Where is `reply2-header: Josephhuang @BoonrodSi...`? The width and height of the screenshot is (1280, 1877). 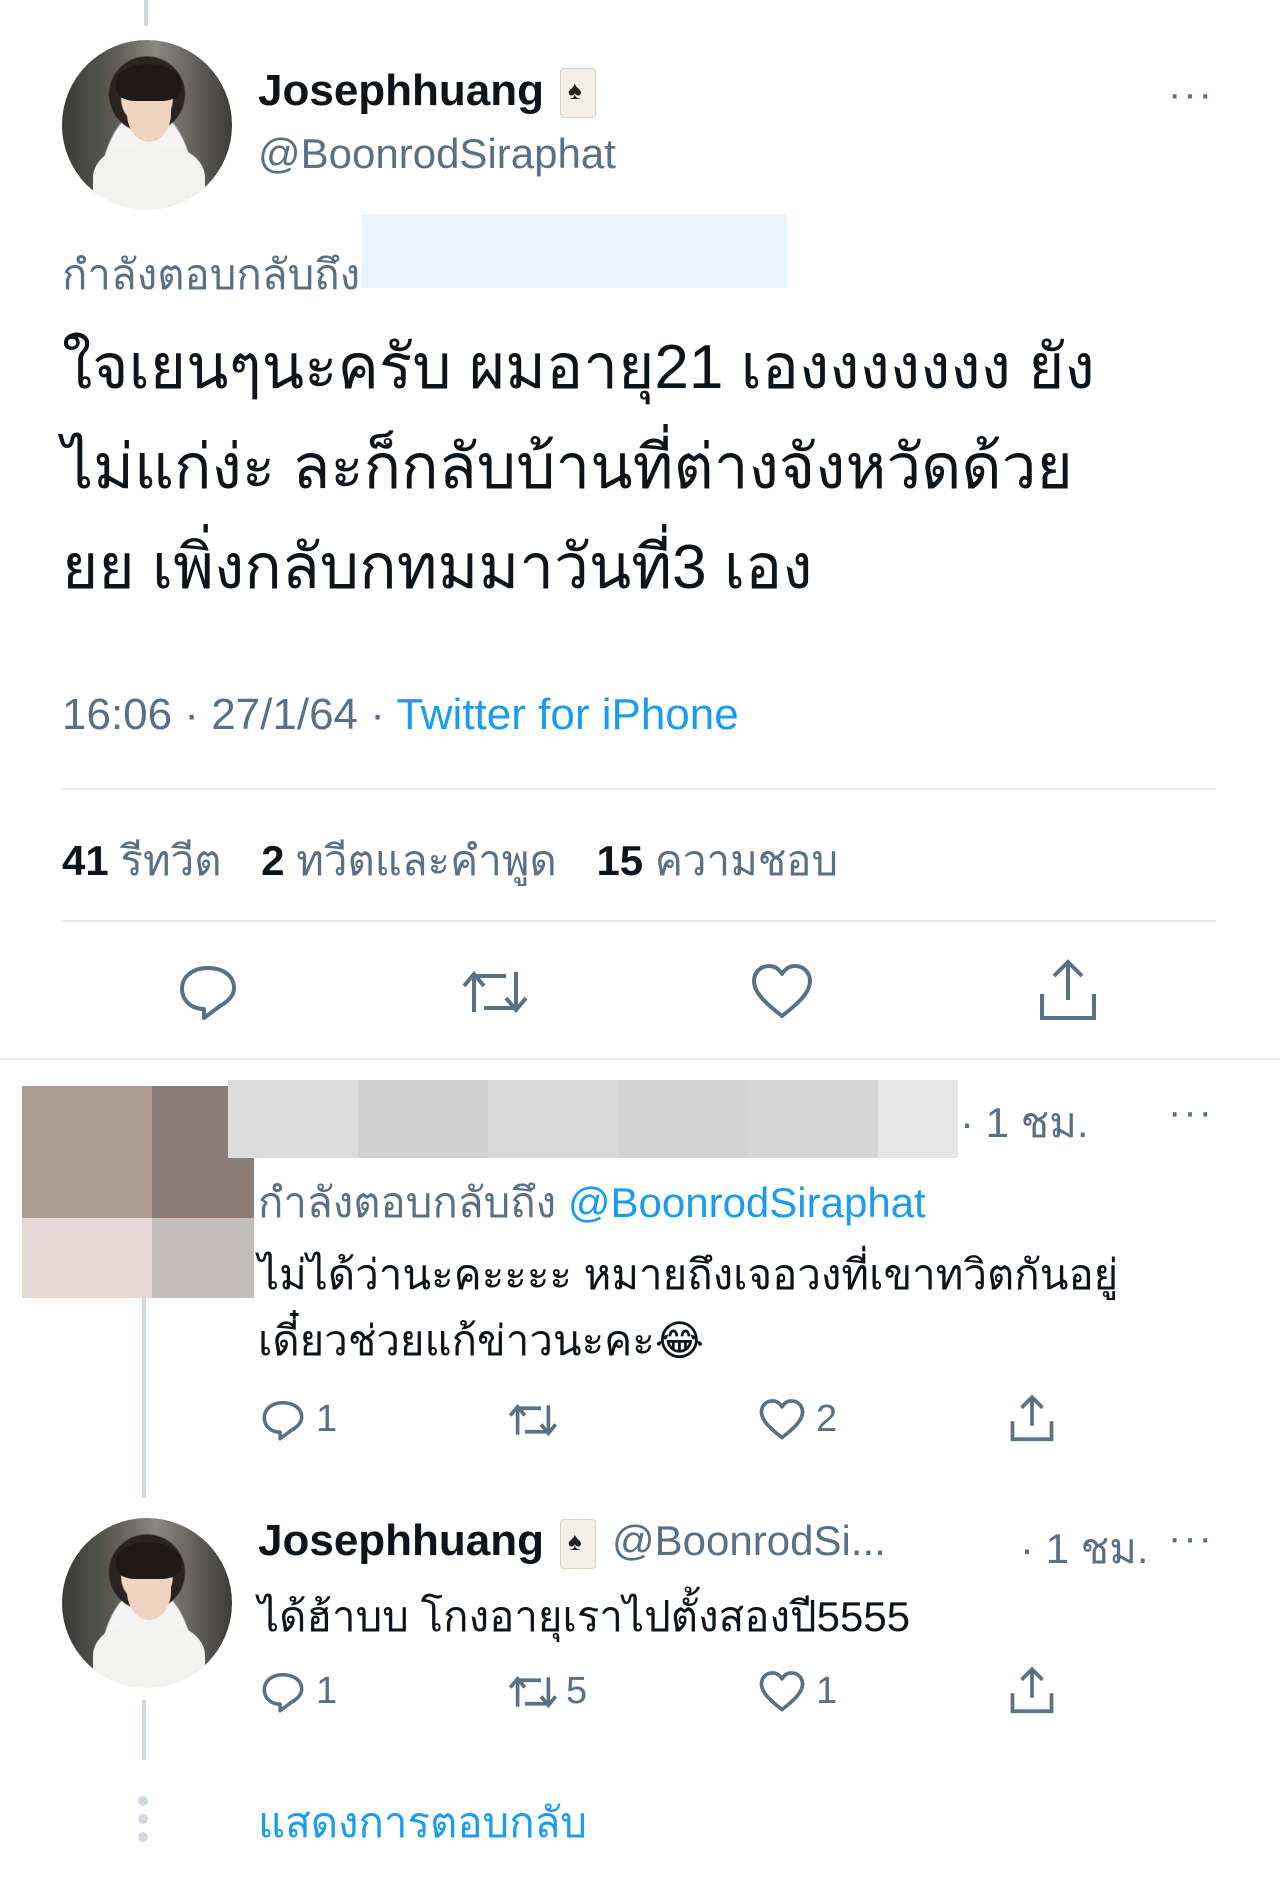
reply2-header: Josephhuang @BoonrodSi... is located at coordinates (572, 1542).